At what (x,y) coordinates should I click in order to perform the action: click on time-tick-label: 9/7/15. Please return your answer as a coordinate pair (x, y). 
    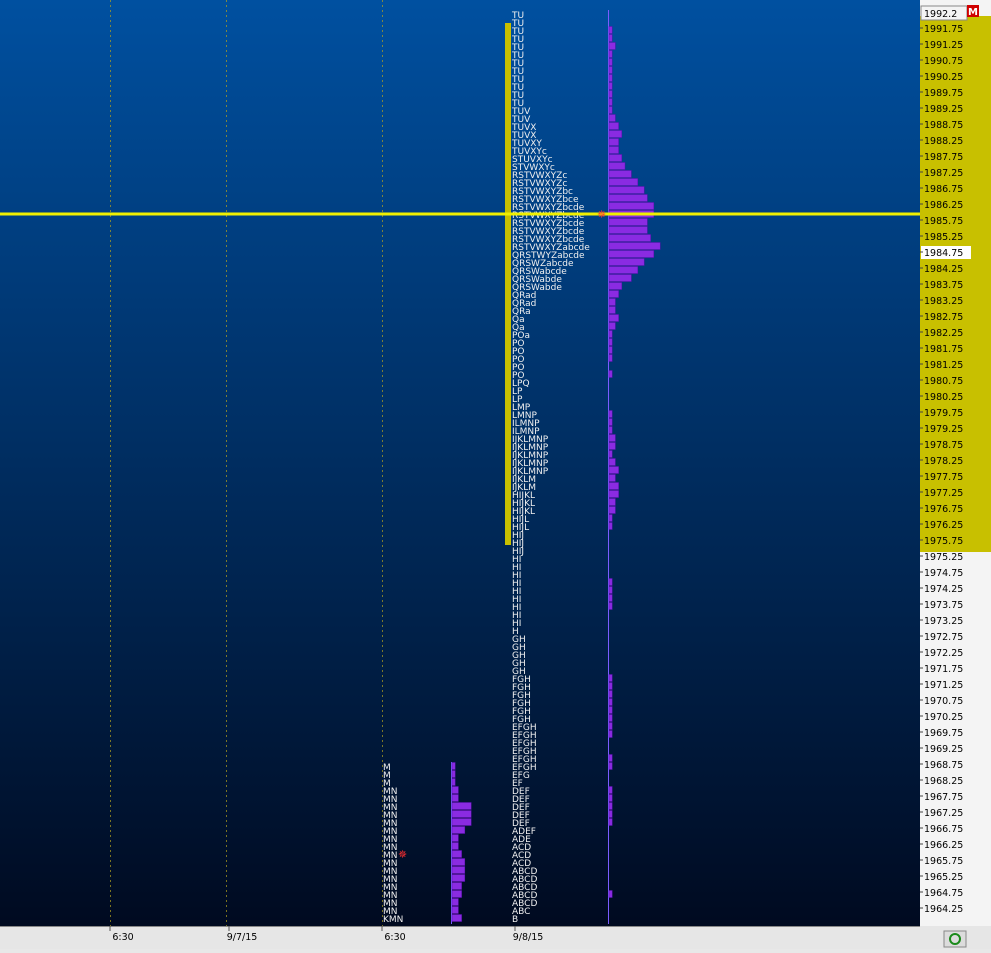
    Looking at the image, I should click on (242, 937).